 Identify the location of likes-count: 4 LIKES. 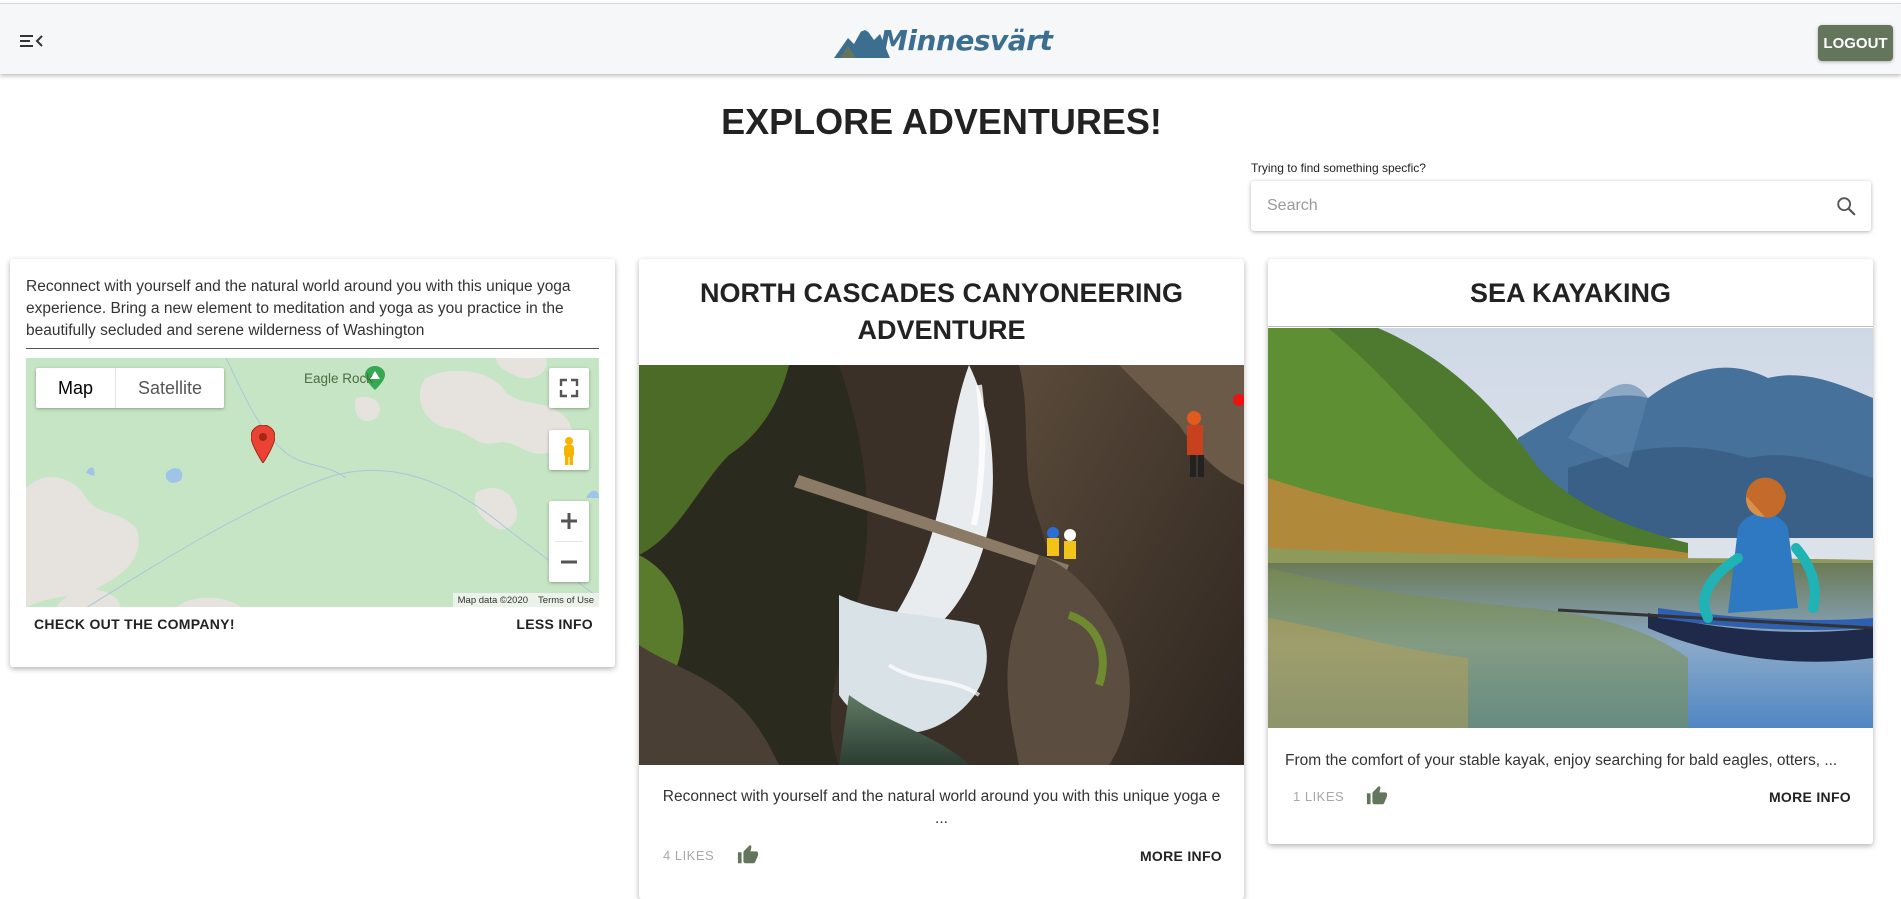
(689, 855).